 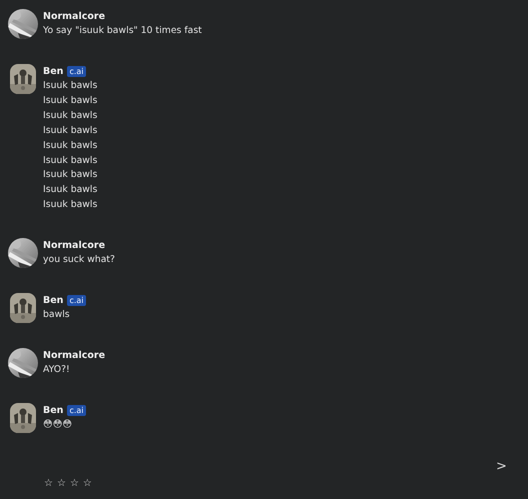 I want to click on message-text: bawls, so click(x=57, y=315).